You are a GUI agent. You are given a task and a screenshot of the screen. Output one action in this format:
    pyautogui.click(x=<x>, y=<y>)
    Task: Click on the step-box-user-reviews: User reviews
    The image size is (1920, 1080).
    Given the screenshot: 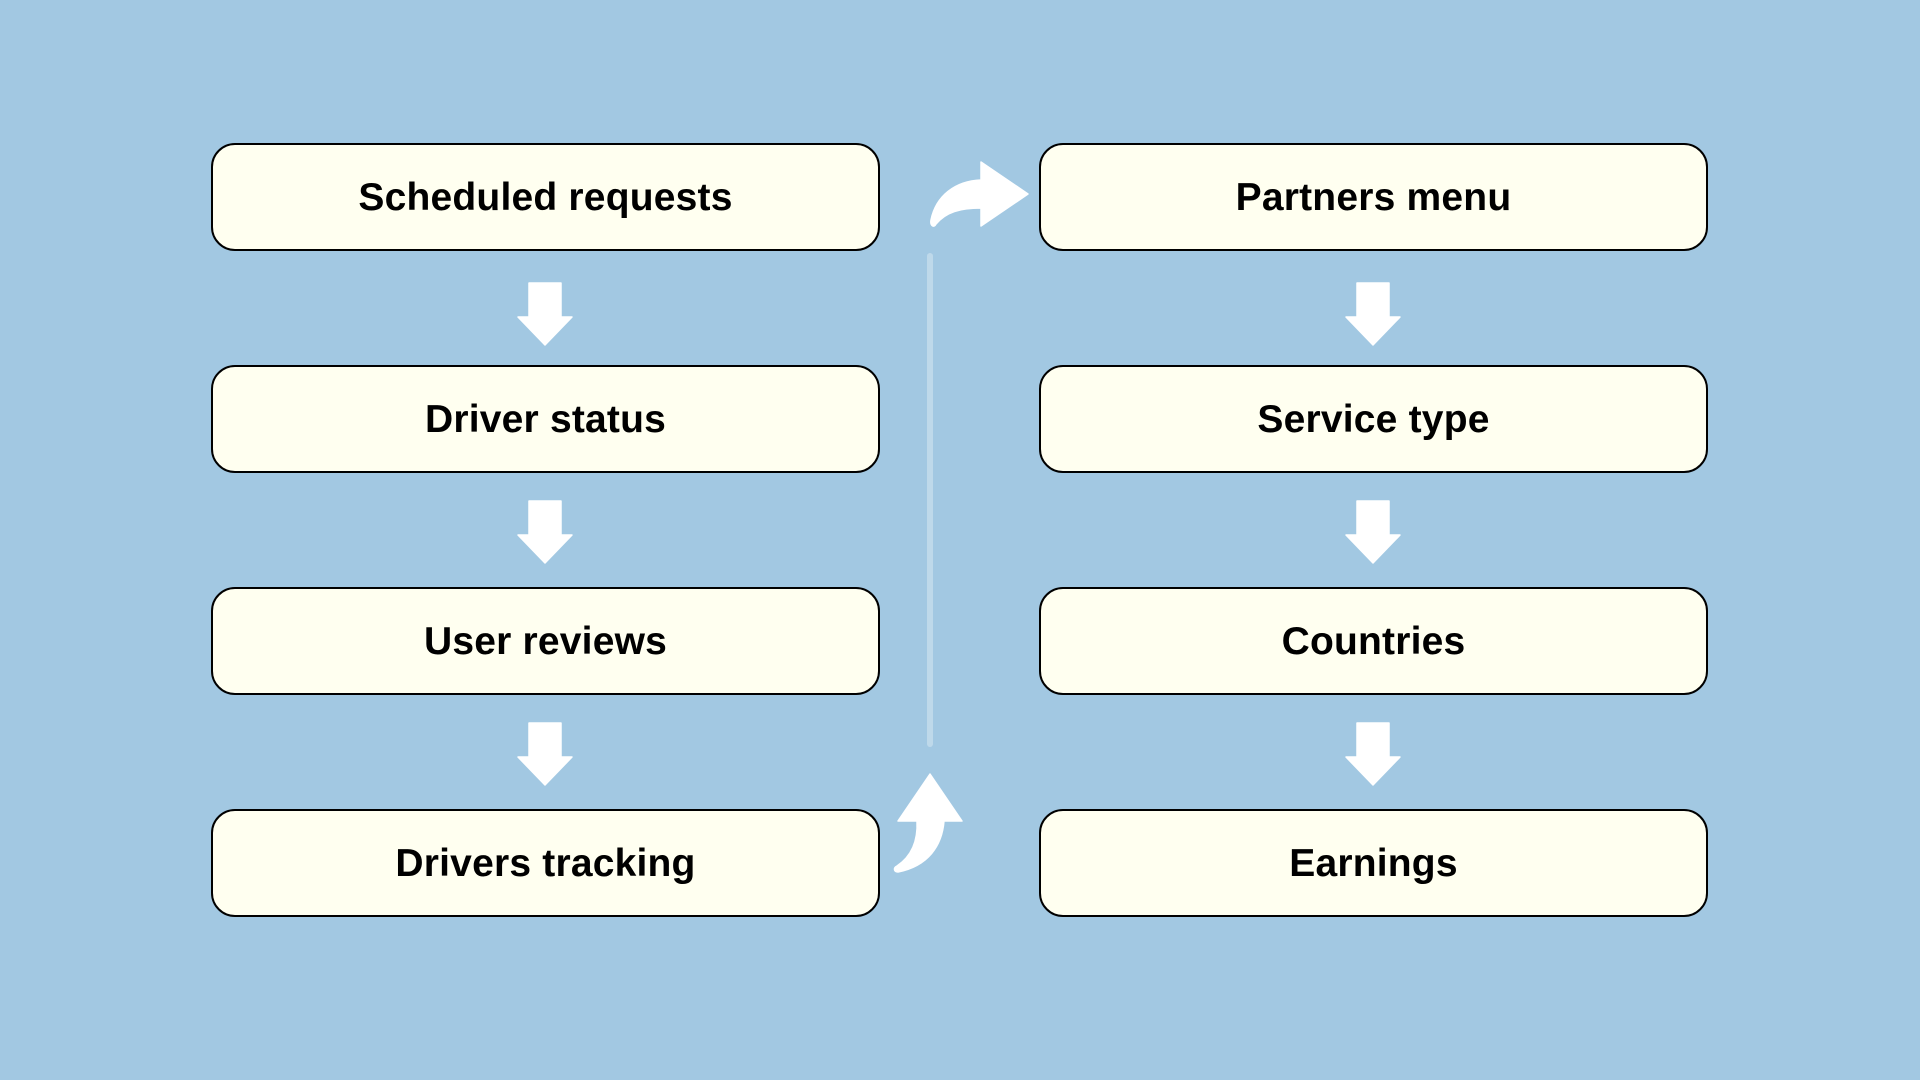 What is the action you would take?
    pyautogui.click(x=545, y=641)
    